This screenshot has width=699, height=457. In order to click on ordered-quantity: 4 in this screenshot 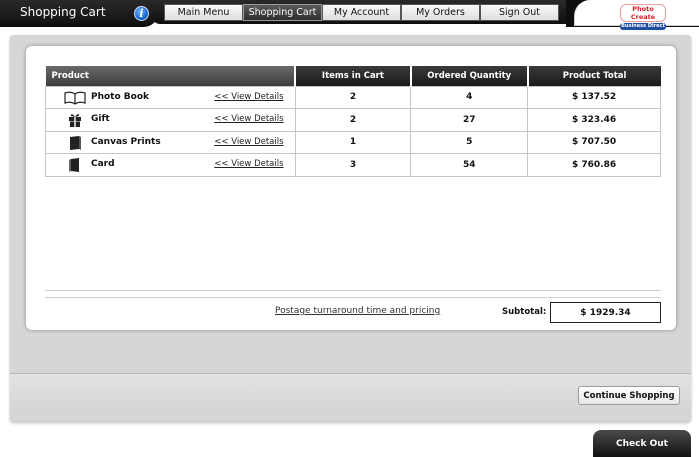, I will do `click(469, 97)`.